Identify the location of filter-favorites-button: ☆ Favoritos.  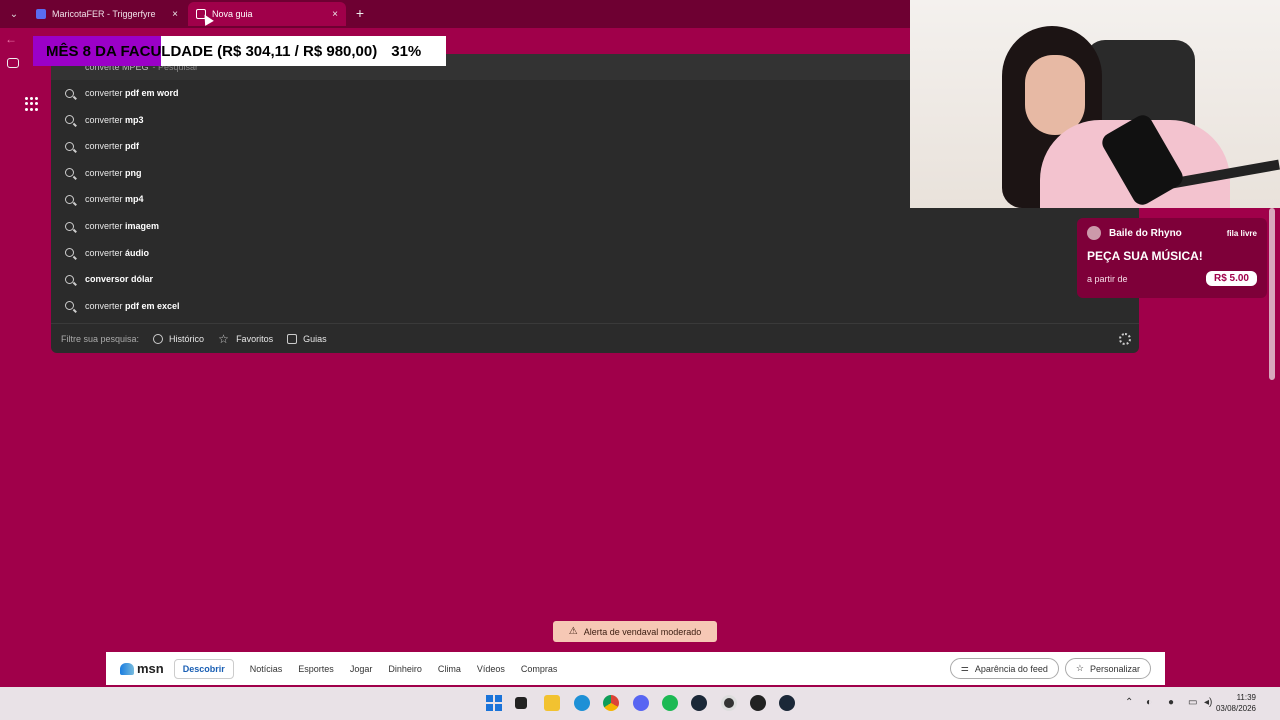
(246, 339).